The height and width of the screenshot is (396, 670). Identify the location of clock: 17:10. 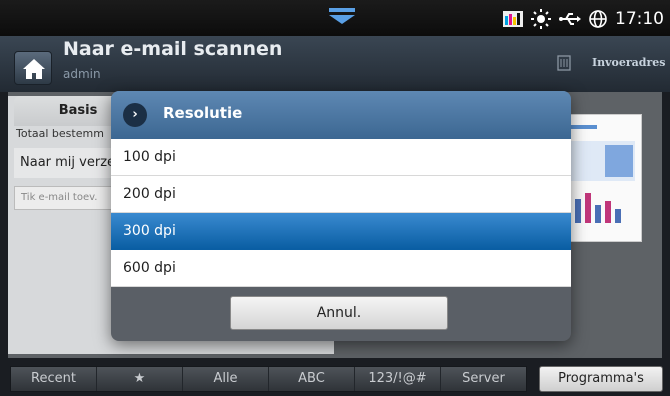
(639, 19).